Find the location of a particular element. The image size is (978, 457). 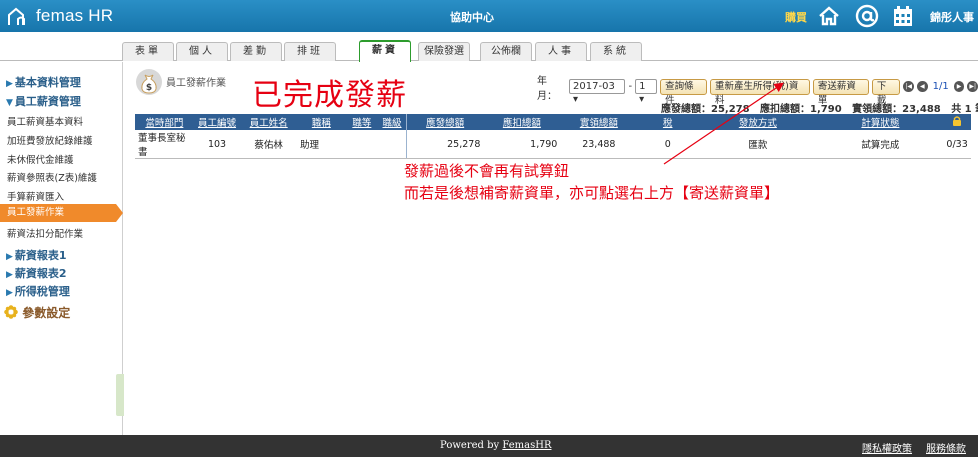

col-actual: 實領總額 is located at coordinates (599, 122).